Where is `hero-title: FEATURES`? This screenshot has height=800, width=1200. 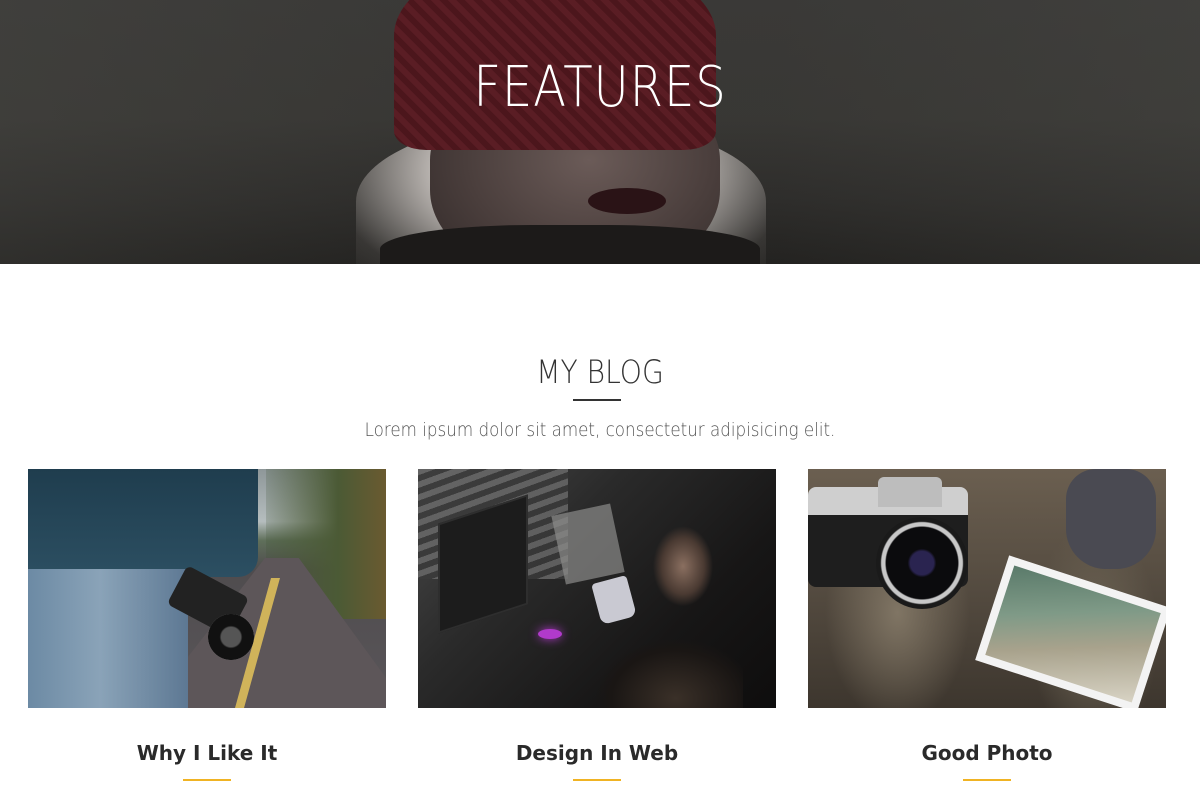 hero-title: FEATURES is located at coordinates (600, 87).